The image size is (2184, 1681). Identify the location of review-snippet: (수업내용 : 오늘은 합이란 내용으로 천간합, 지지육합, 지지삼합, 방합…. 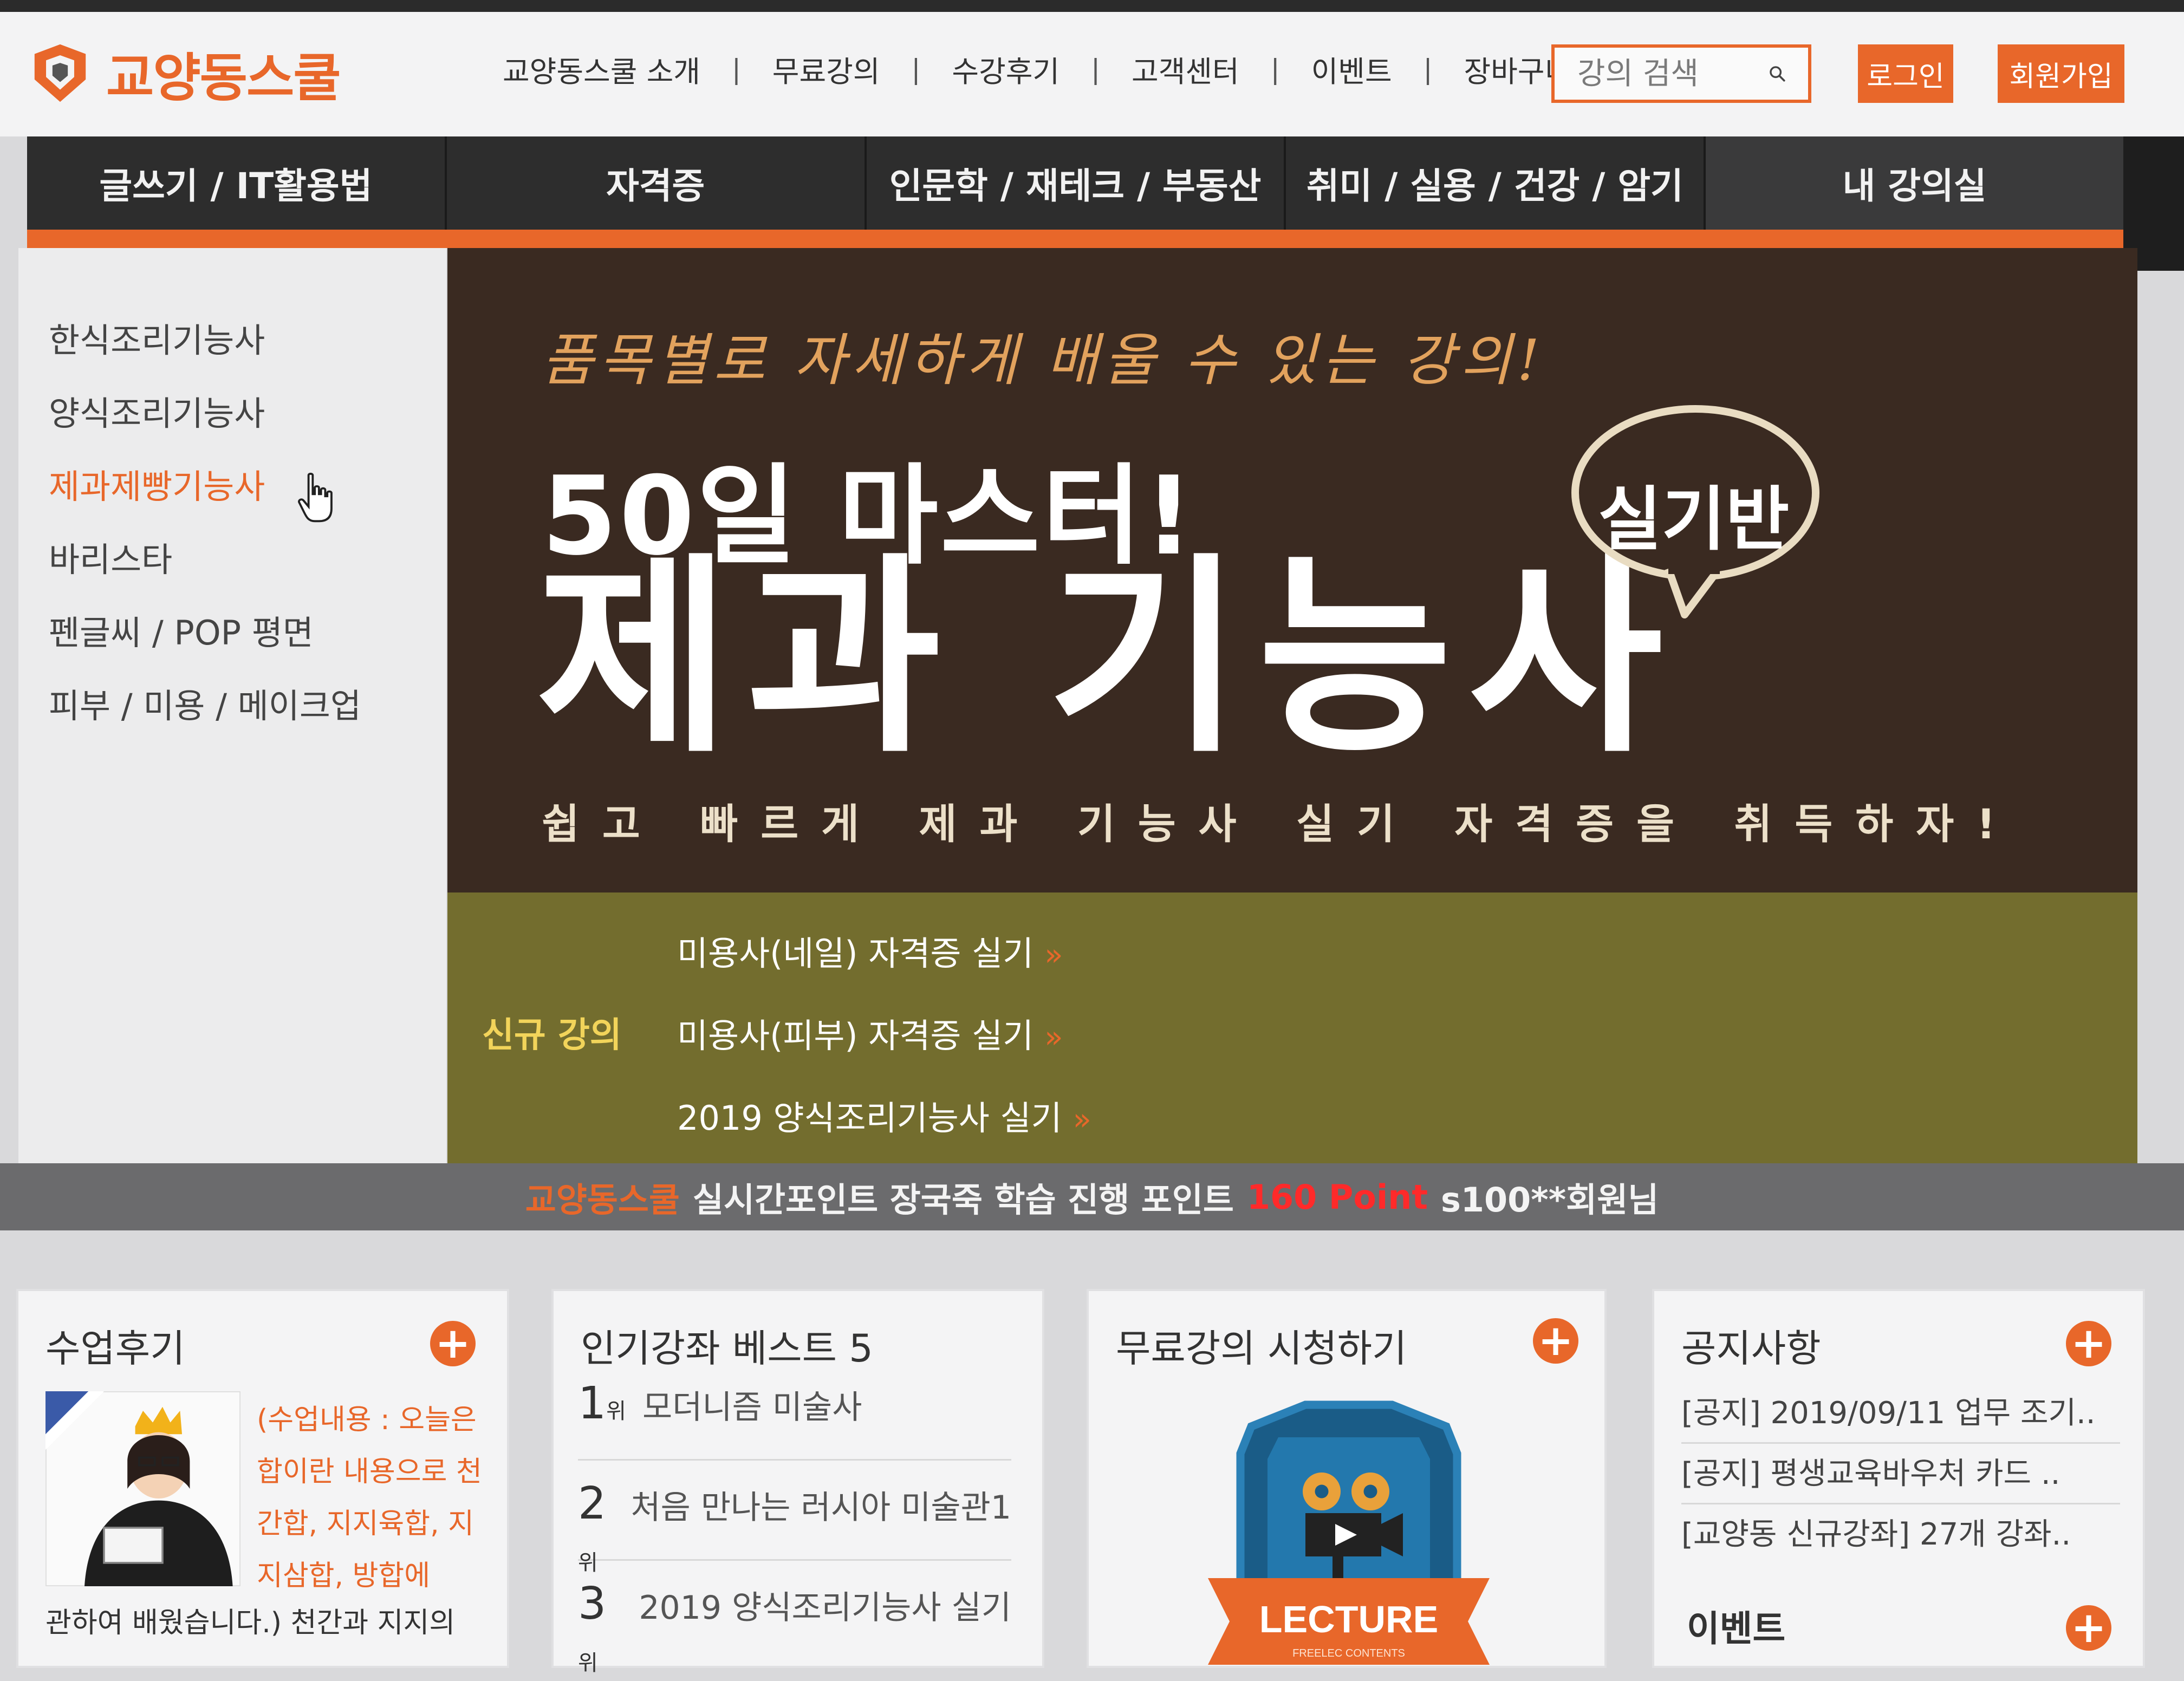
(370, 1498).